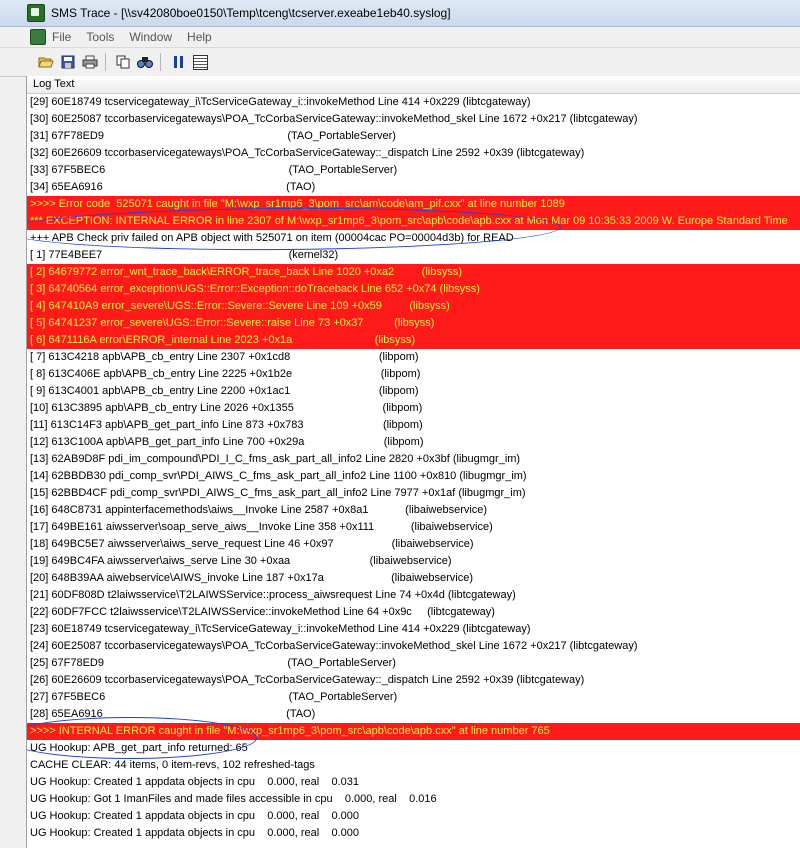 This screenshot has width=800, height=848. Describe the element at coordinates (413, 255) in the screenshot. I see `log-row: [ 1] 77E4BEE7 (kernel32)` at that location.